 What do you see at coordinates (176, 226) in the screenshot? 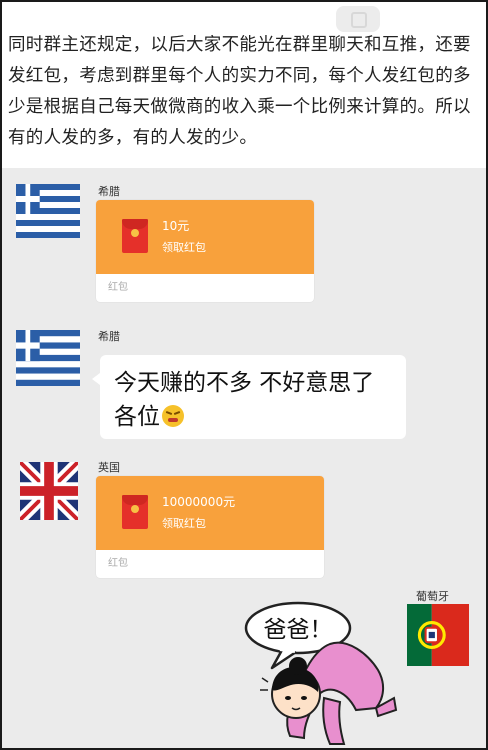
I see `red-packet-amount: 10元` at bounding box center [176, 226].